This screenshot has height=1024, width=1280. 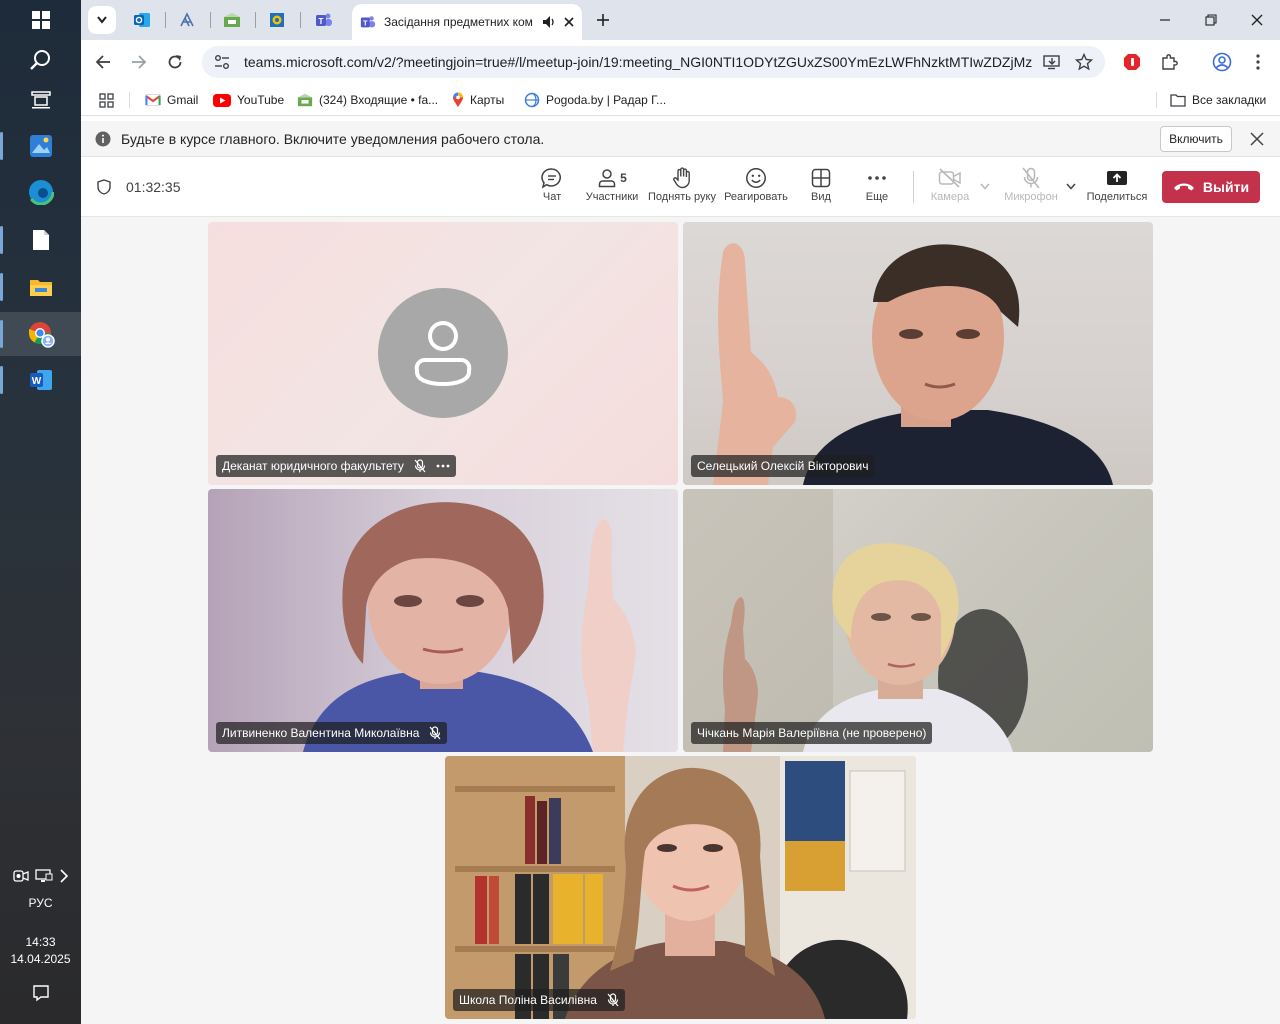 I want to click on svg-text: W, so click(x=36, y=381).